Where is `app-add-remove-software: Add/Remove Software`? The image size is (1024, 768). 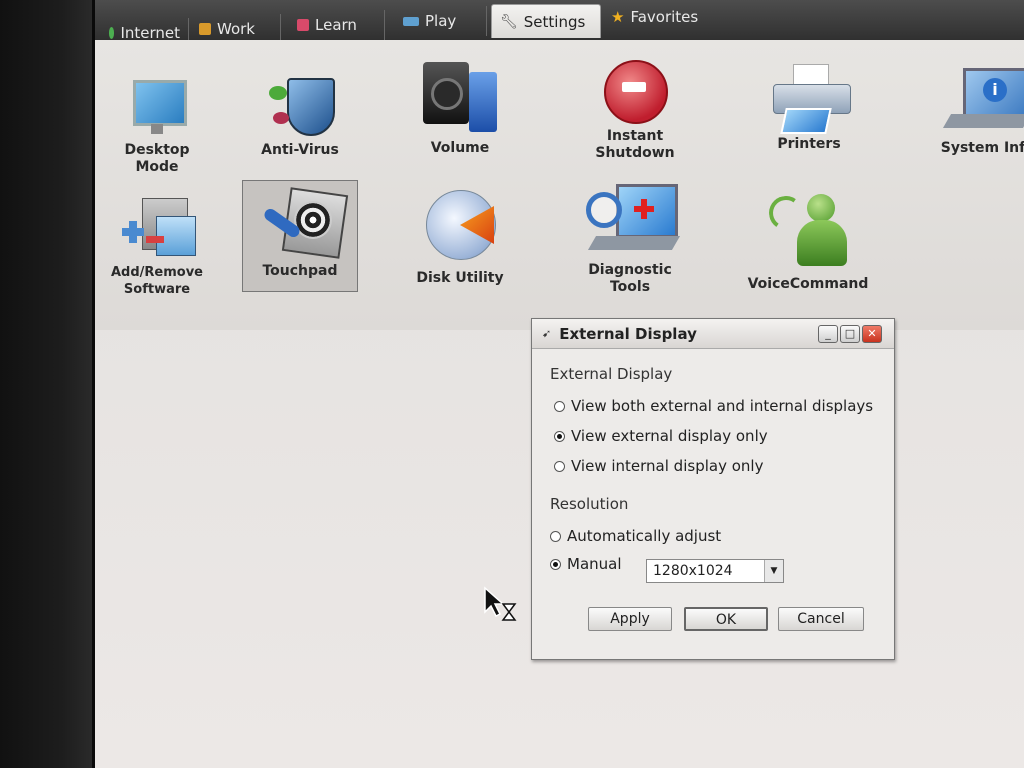
app-add-remove-software: Add/Remove Software is located at coordinates (157, 246).